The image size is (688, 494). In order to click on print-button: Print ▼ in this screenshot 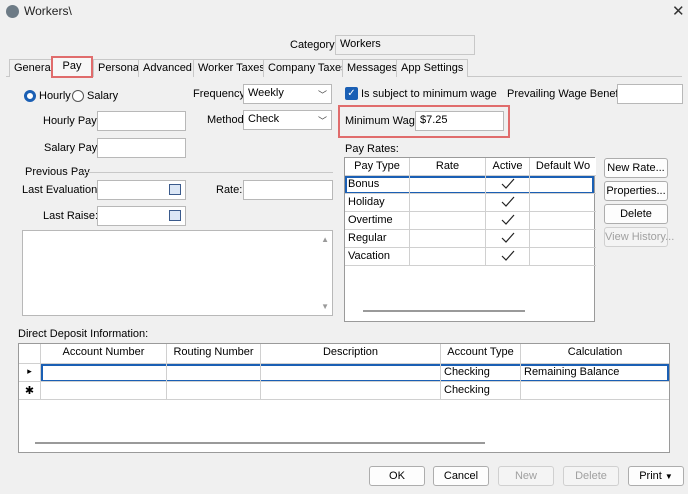, I will do `click(656, 476)`.